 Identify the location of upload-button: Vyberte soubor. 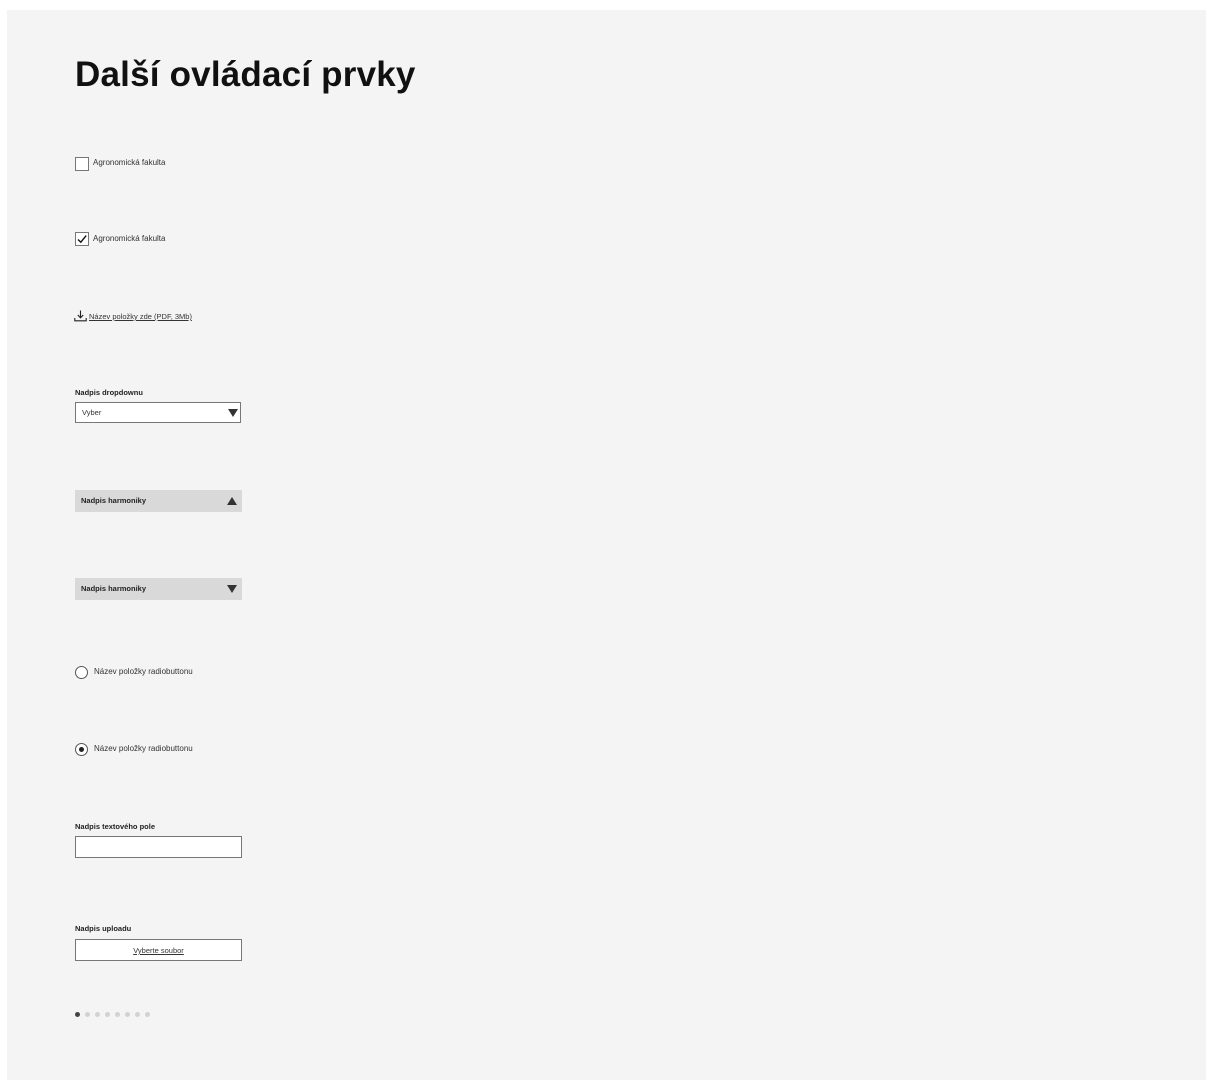
(158, 950).